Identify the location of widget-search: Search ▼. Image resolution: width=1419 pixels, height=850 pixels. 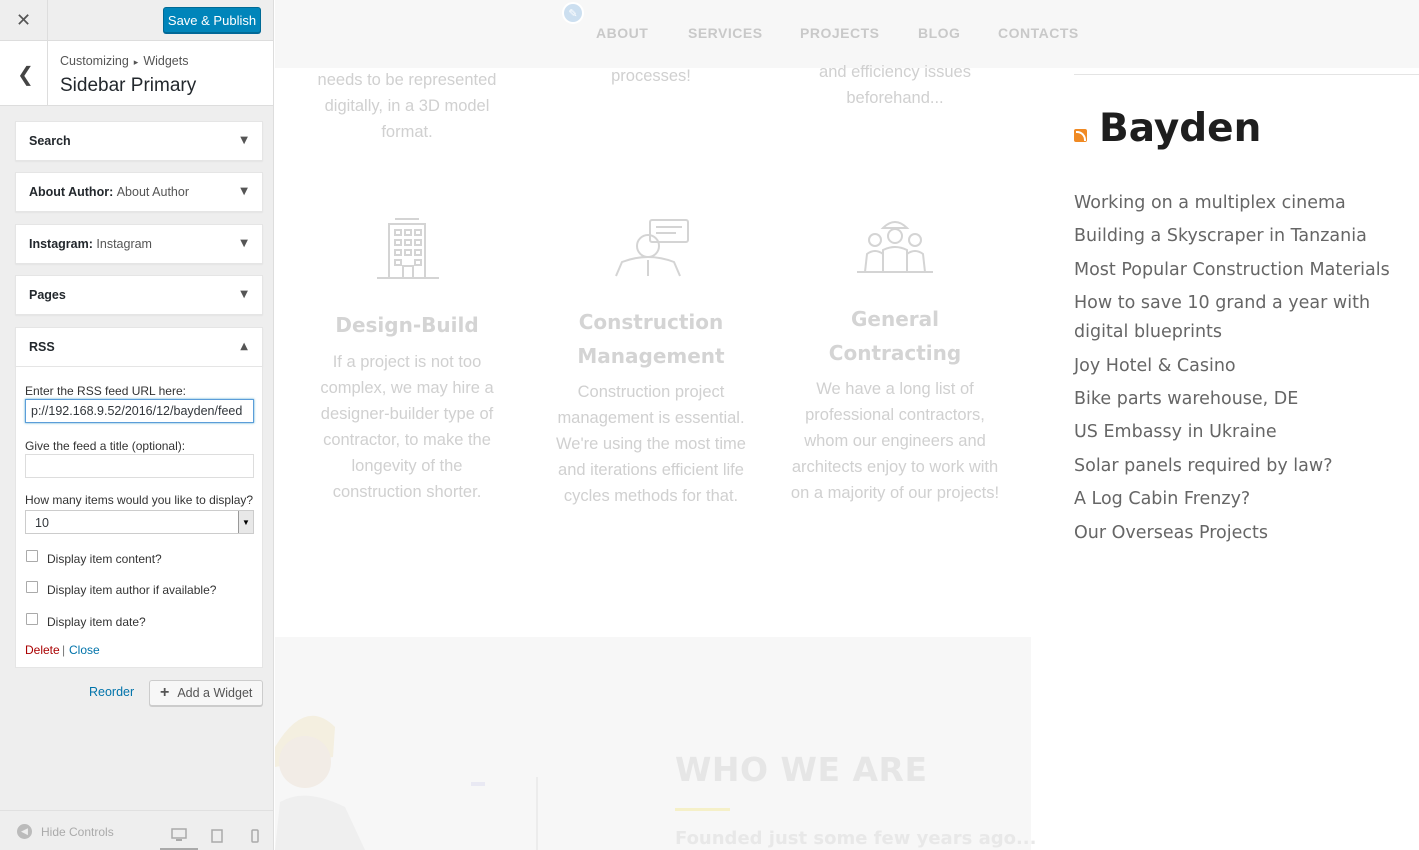
(139, 141).